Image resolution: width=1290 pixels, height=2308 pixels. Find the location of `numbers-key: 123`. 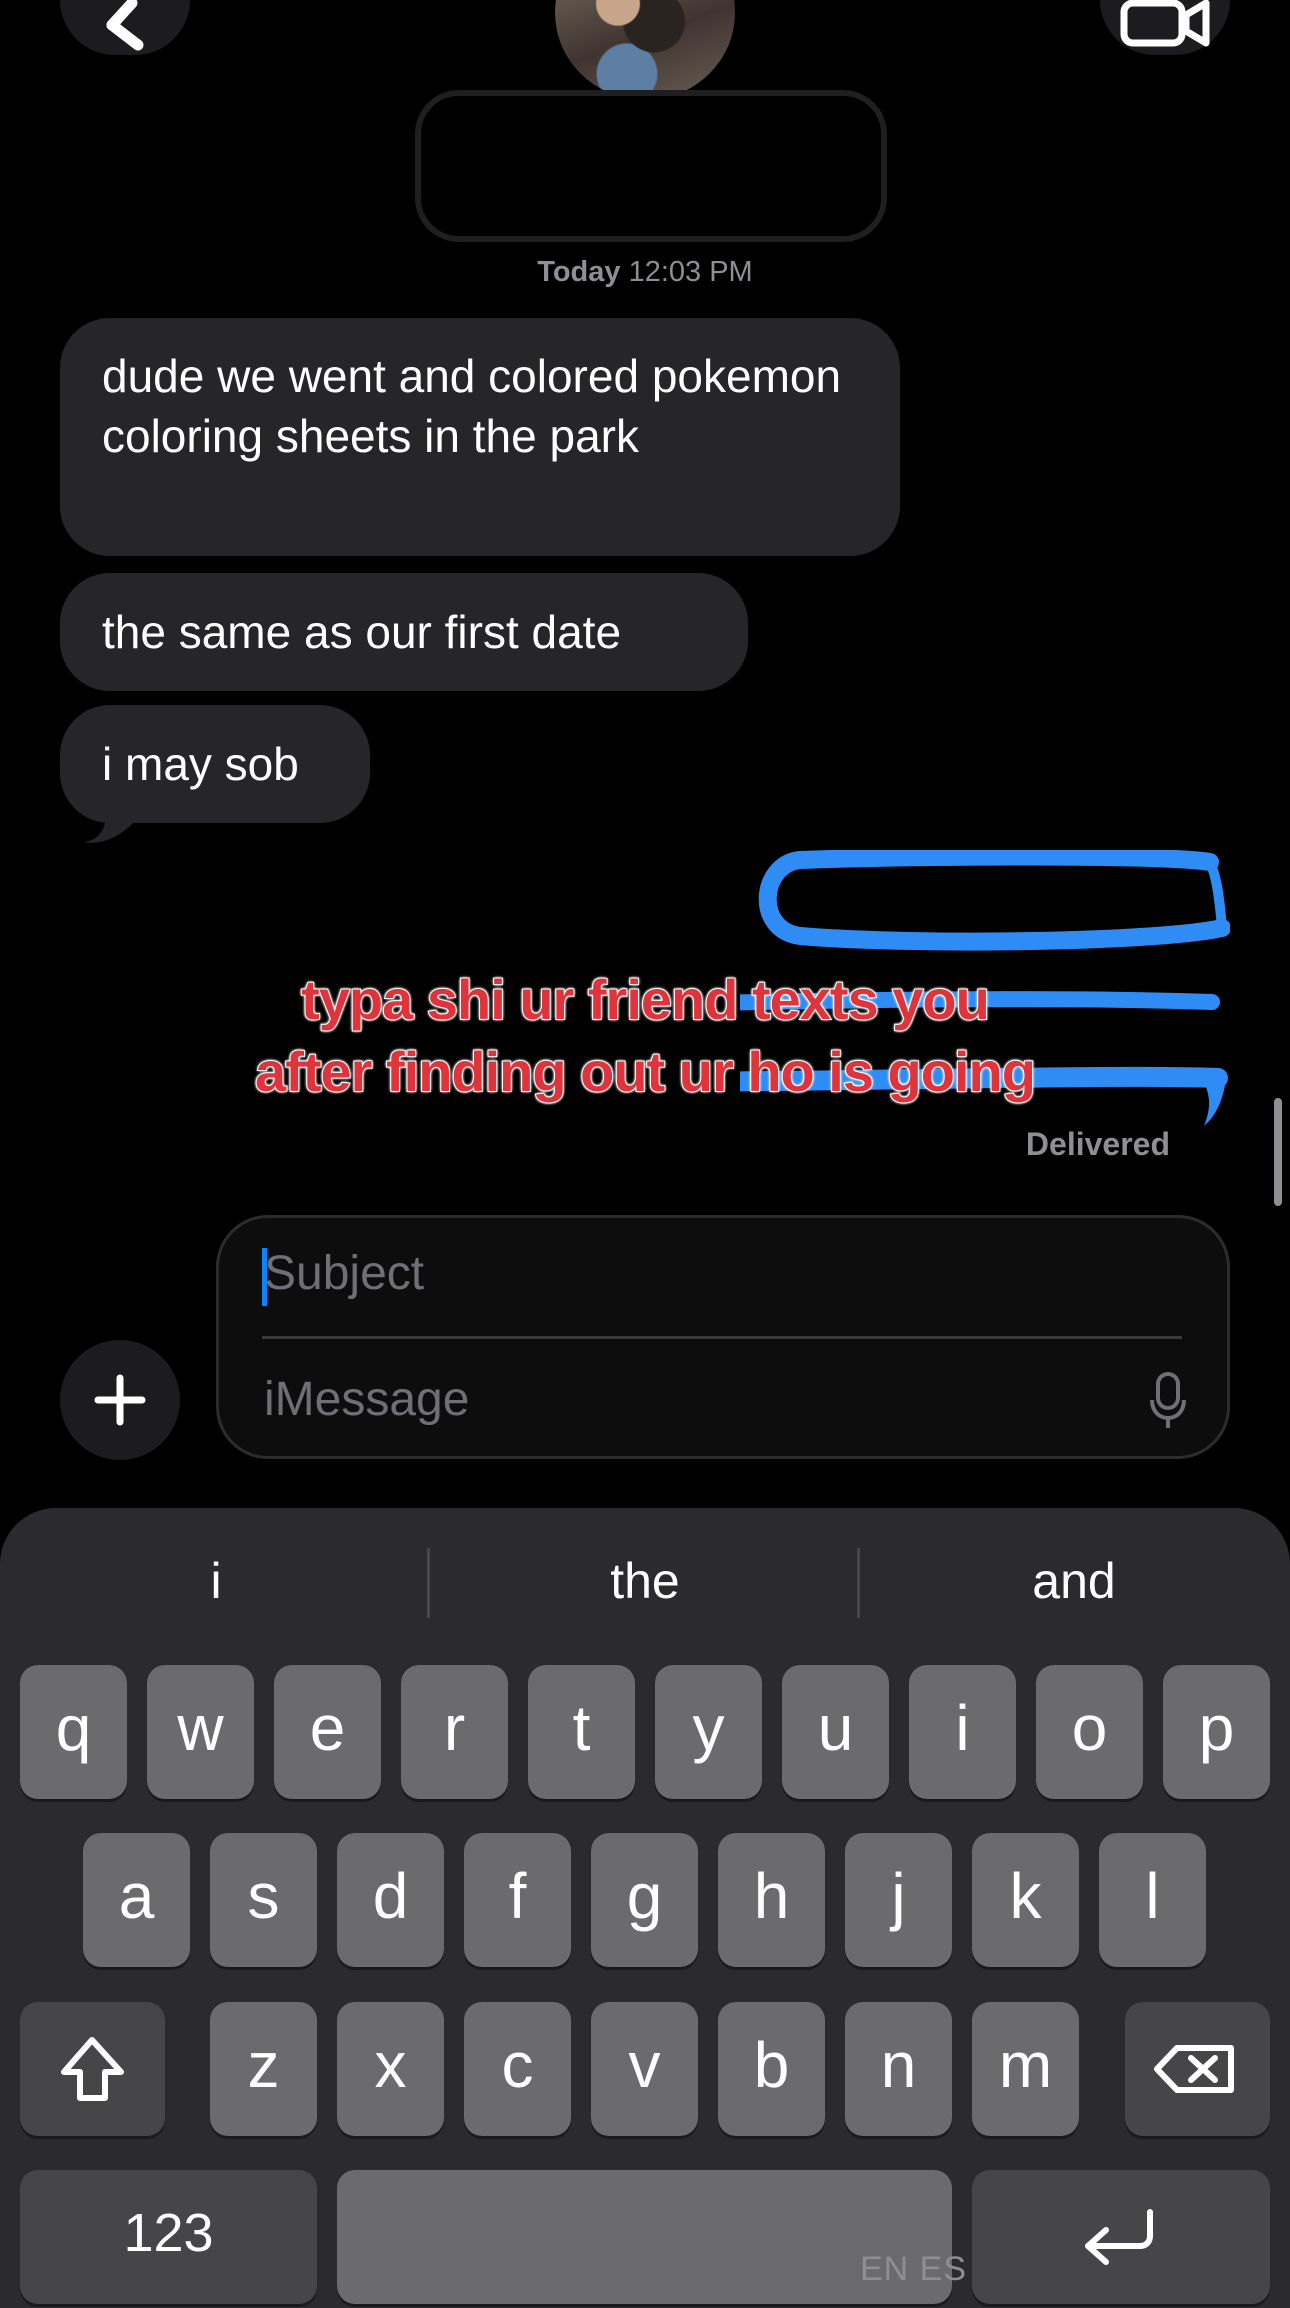

numbers-key: 123 is located at coordinates (168, 2237).